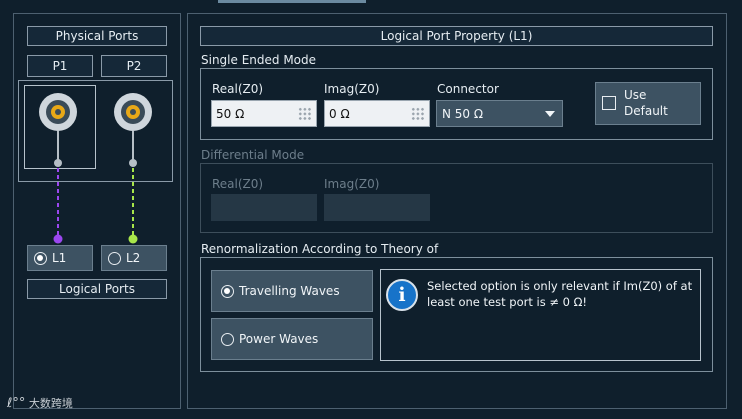 The width and height of the screenshot is (742, 419). Describe the element at coordinates (16, 403) in the screenshot. I see `watermark-logo-icon: ℓ°°` at that location.